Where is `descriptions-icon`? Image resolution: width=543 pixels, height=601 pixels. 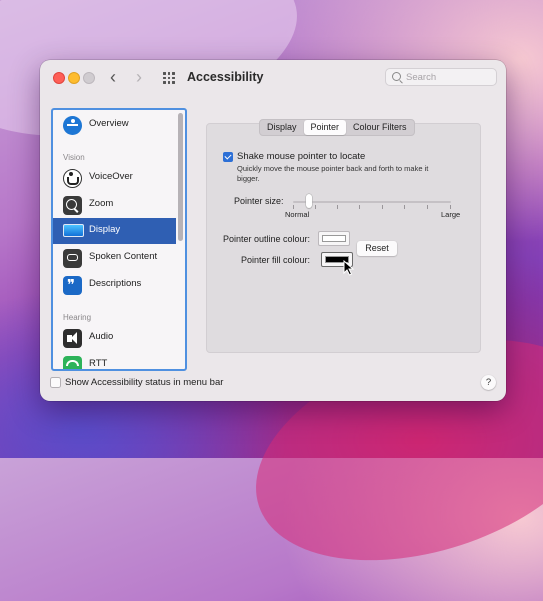
descriptions-icon is located at coordinates (72, 285).